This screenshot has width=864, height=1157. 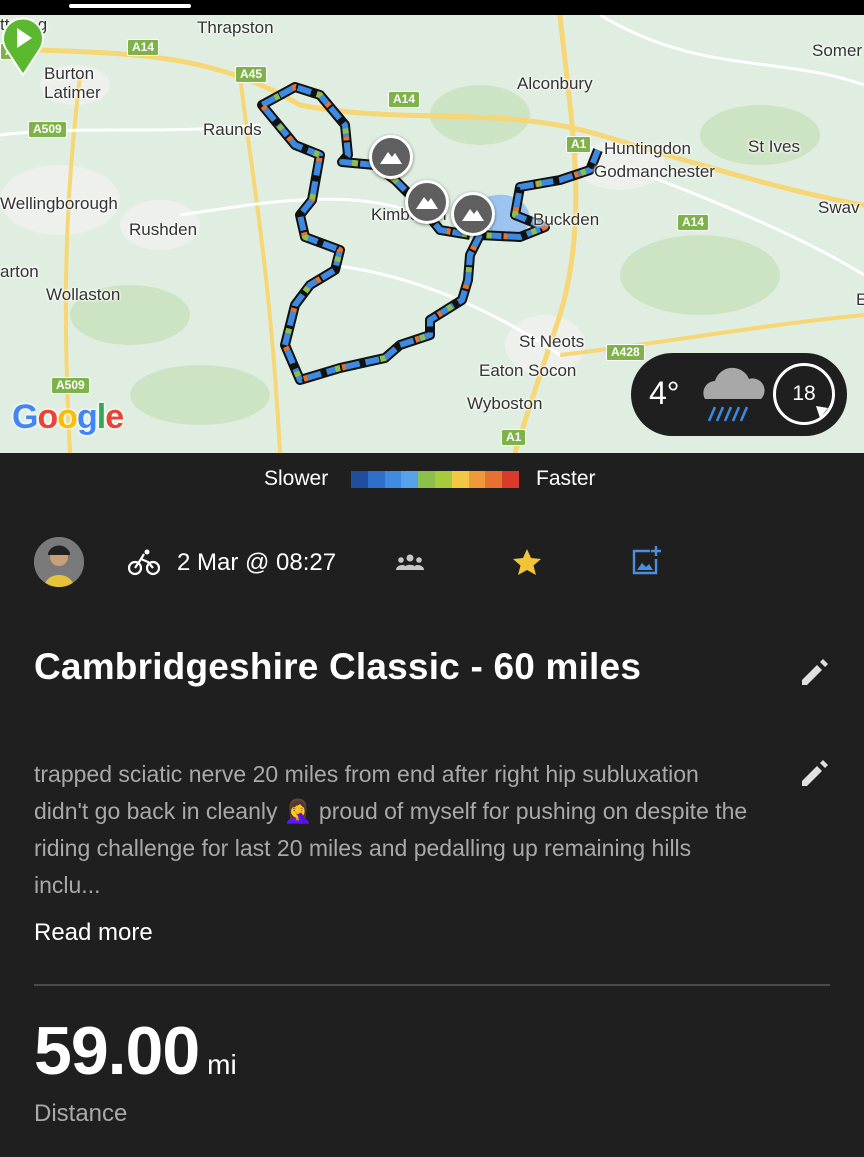 What do you see at coordinates (59, 562) in the screenshot?
I see `avatar` at bounding box center [59, 562].